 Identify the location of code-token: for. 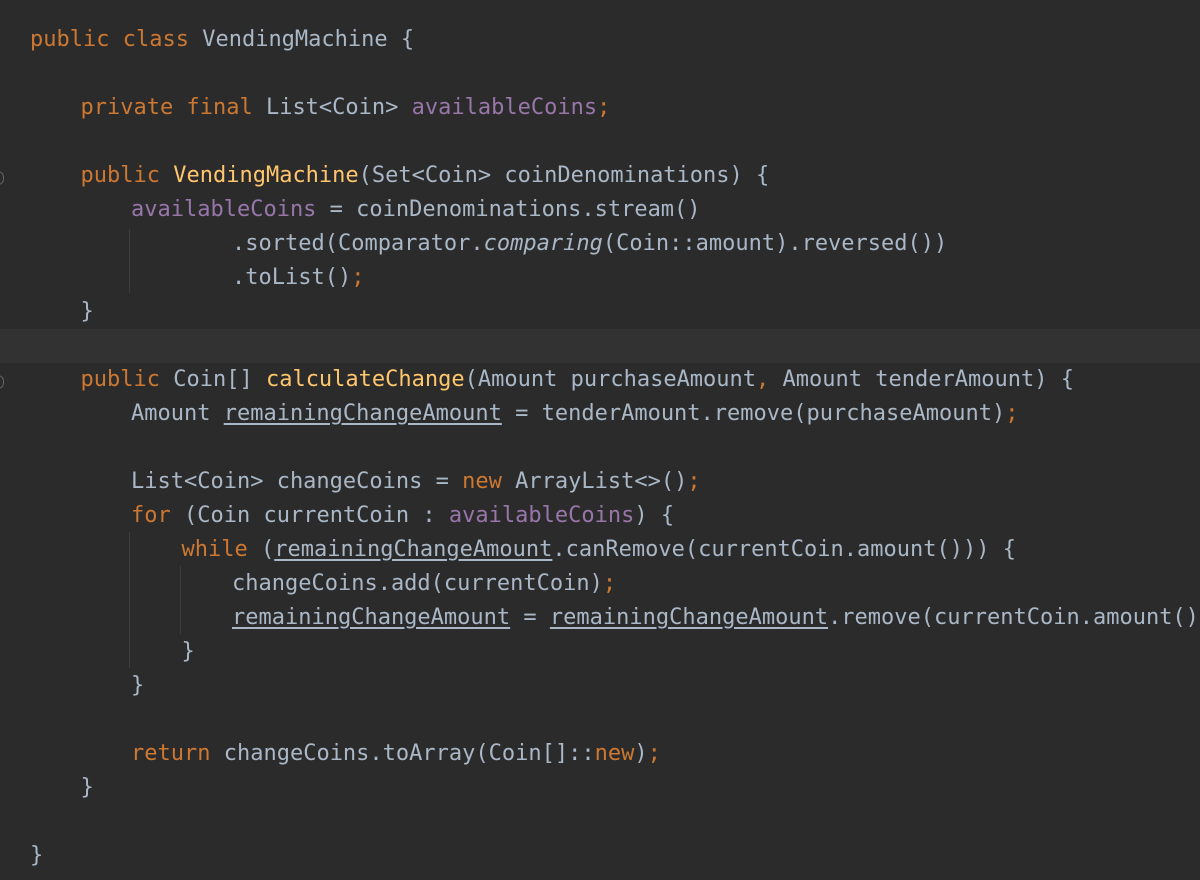
(151, 515).